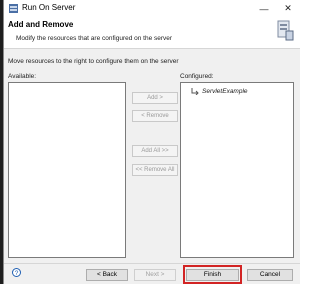 This screenshot has height=284, width=320. What do you see at coordinates (155, 170) in the screenshot?
I see `remove-all-button: << Remove All` at bounding box center [155, 170].